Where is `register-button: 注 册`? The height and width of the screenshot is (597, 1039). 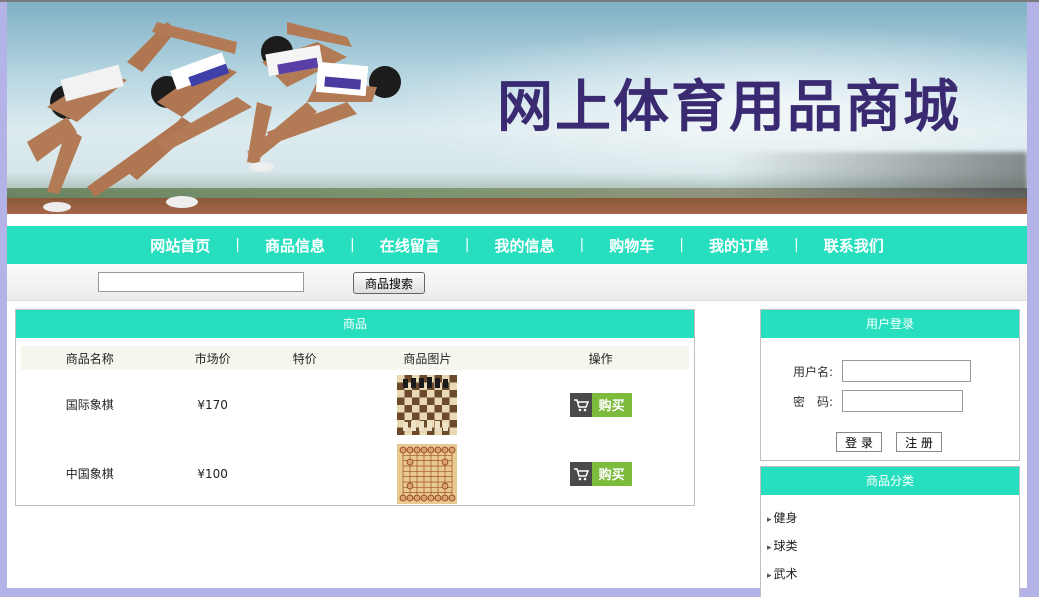
register-button: 注 册 is located at coordinates (919, 442).